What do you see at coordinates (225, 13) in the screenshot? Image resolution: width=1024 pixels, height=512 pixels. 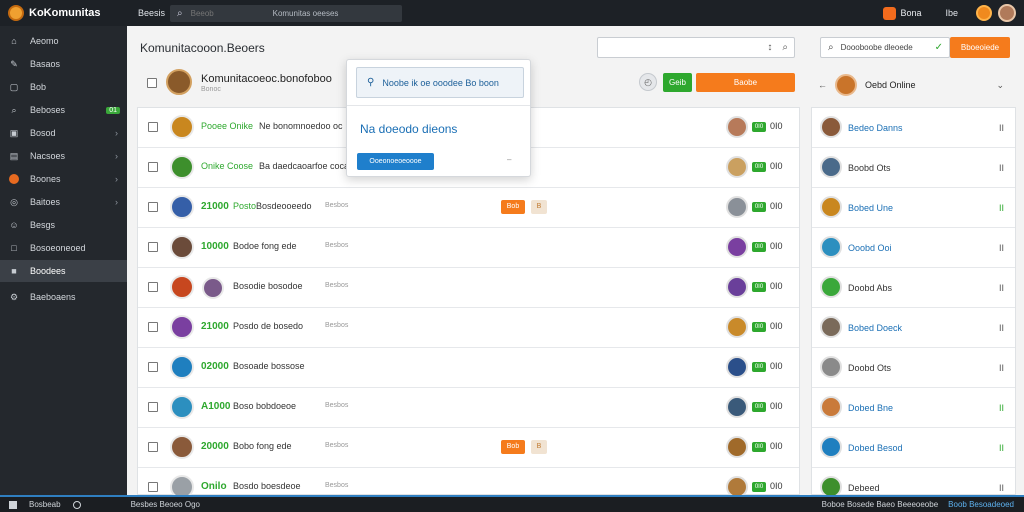 I see `top-search-input` at bounding box center [225, 13].